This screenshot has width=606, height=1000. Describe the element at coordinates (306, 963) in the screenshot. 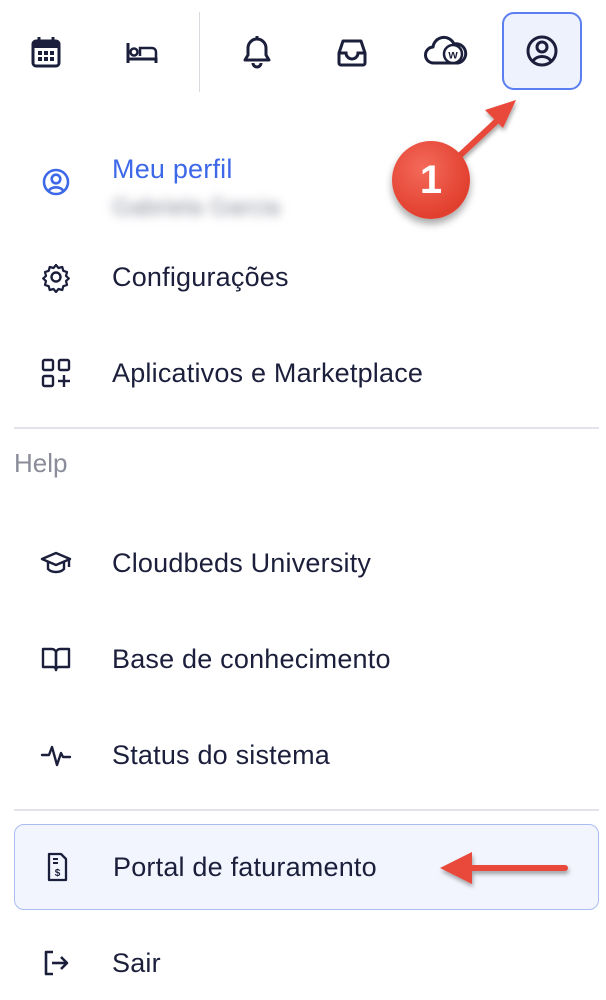

I see `menu-item-logout: Sair` at that location.